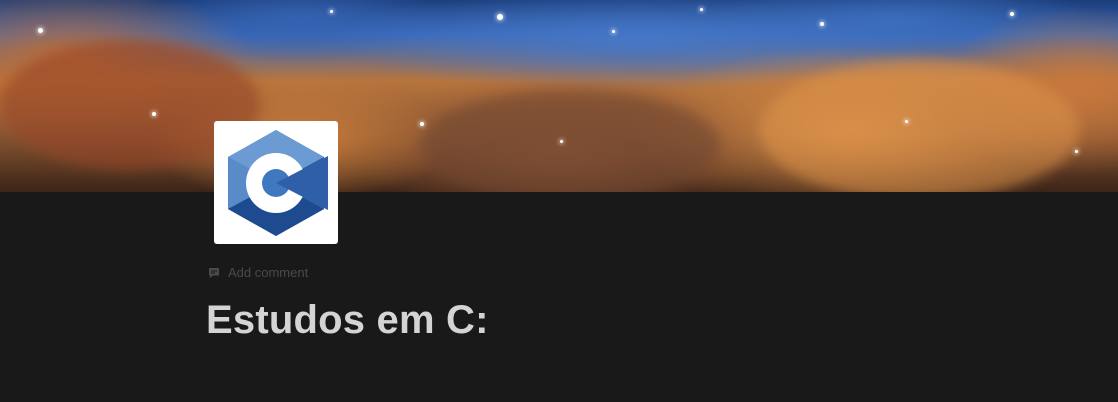 The image size is (1118, 402). Describe the element at coordinates (268, 272) in the screenshot. I see `add-comment-label: Add comment` at that location.